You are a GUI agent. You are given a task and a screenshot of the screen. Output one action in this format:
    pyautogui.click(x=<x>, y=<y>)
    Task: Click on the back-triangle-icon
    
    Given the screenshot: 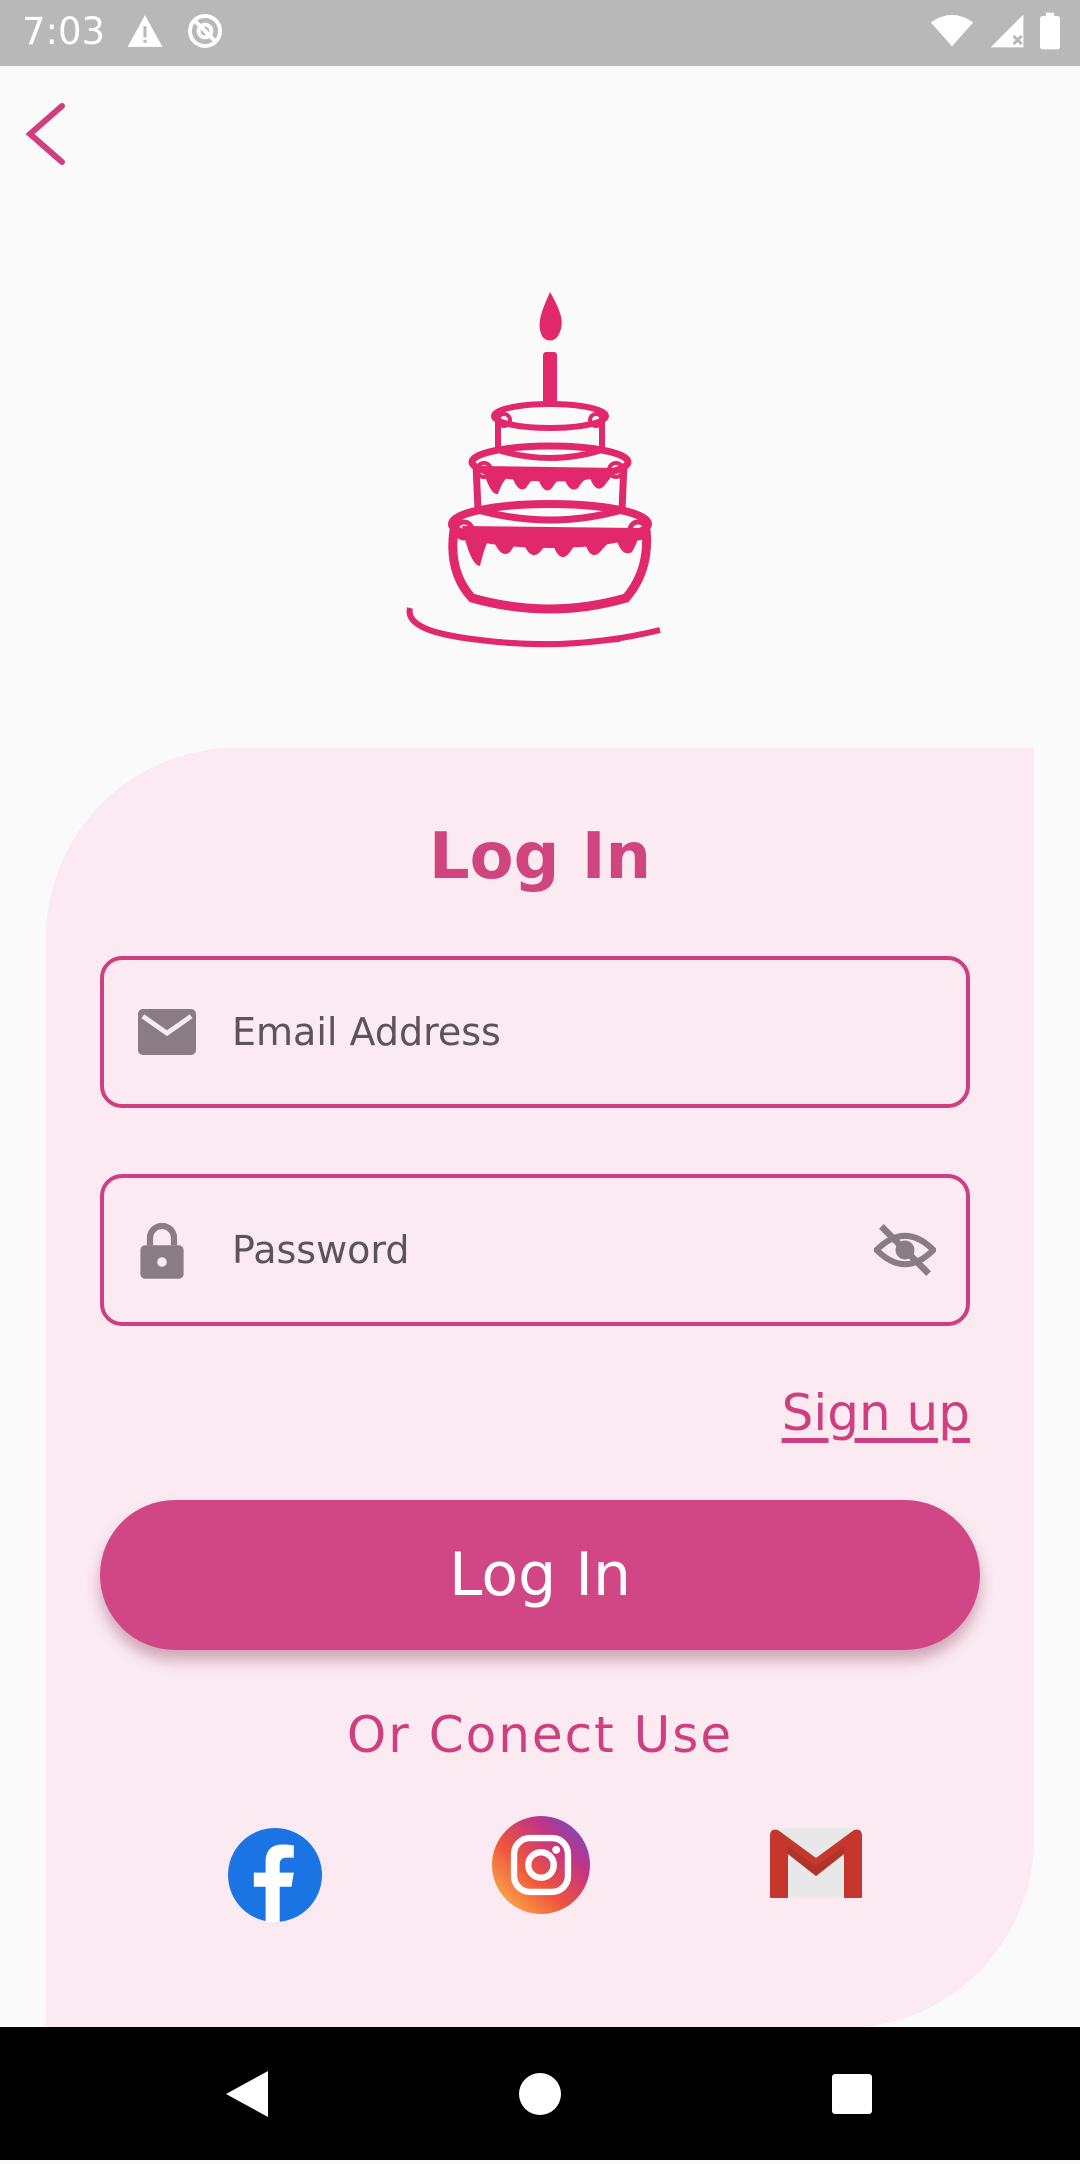 What is the action you would take?
    pyautogui.click(x=247, y=2094)
    